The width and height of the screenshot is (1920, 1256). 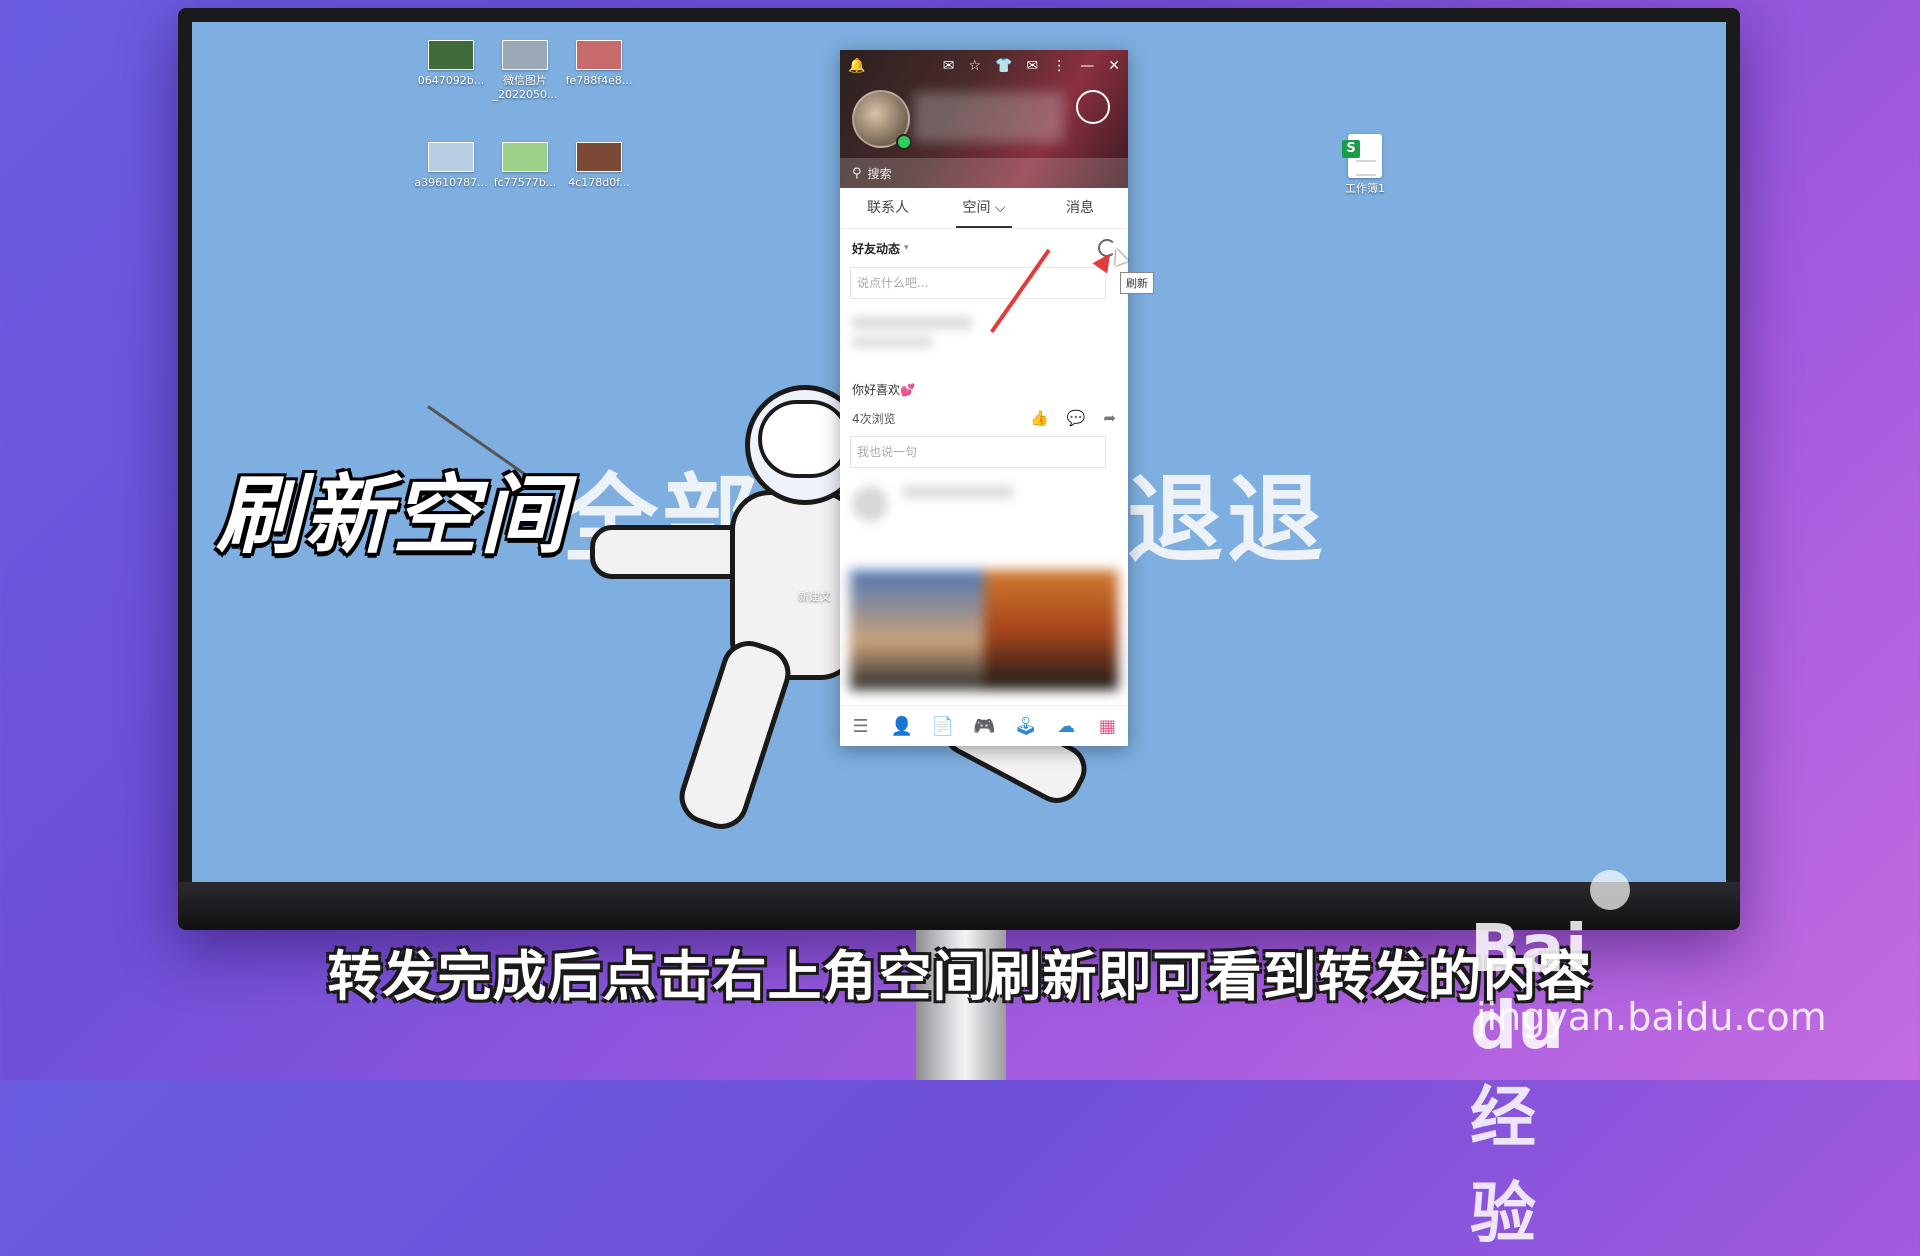 I want to click on blurred-post-header, so click(x=912, y=323).